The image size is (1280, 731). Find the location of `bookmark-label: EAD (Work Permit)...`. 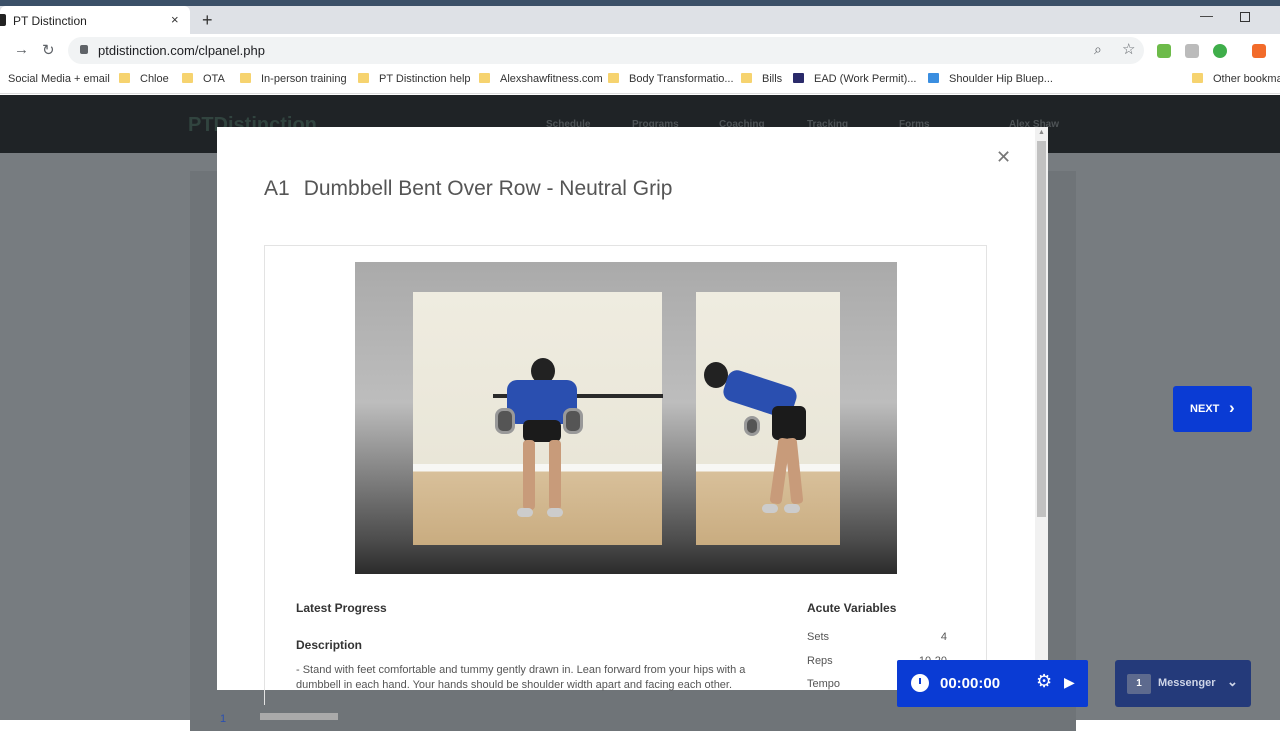

bookmark-label: EAD (Work Permit)... is located at coordinates (865, 79).